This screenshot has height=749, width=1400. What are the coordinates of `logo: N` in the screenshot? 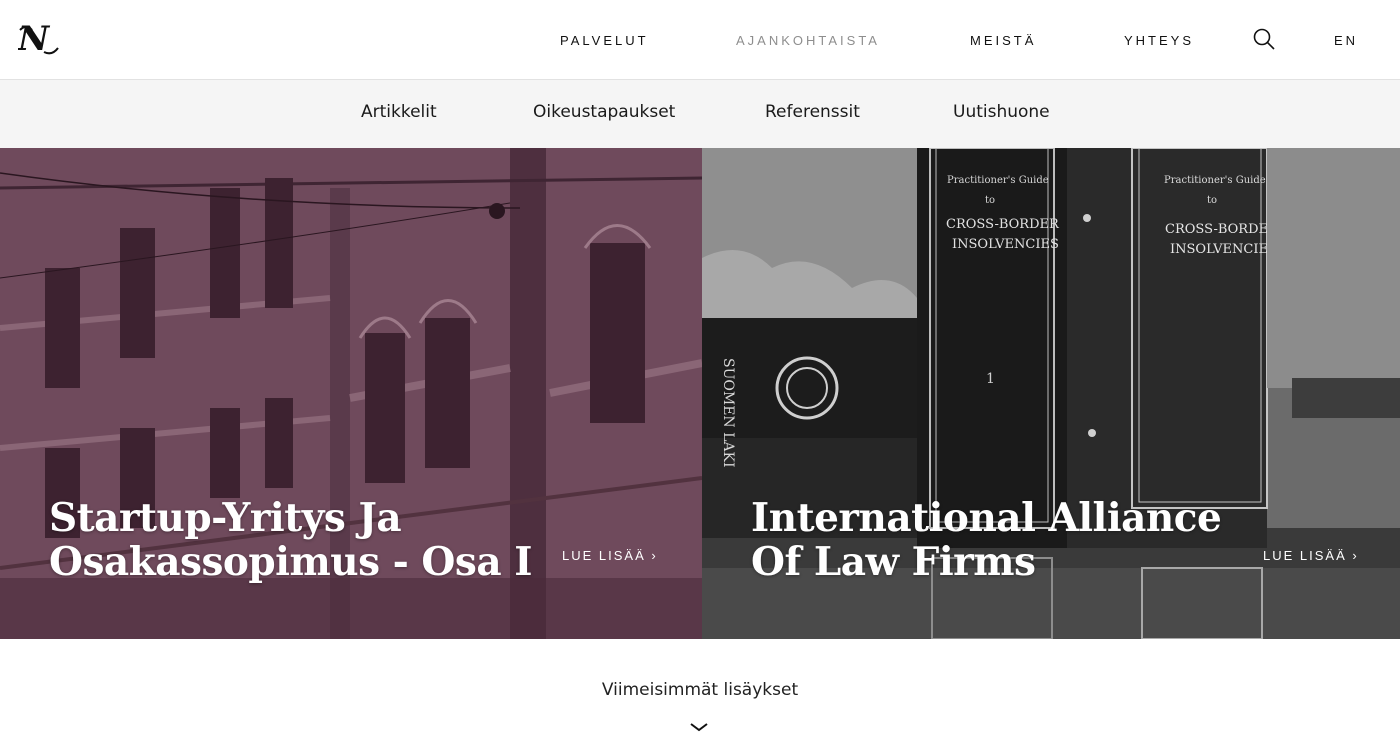 It's located at (38, 39).